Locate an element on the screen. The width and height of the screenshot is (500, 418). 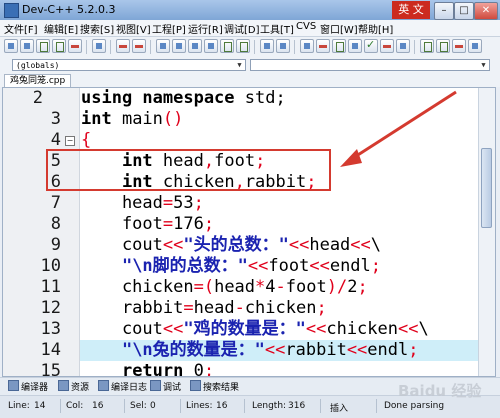
code-text: foot=176; is located at coordinates (148, 224).